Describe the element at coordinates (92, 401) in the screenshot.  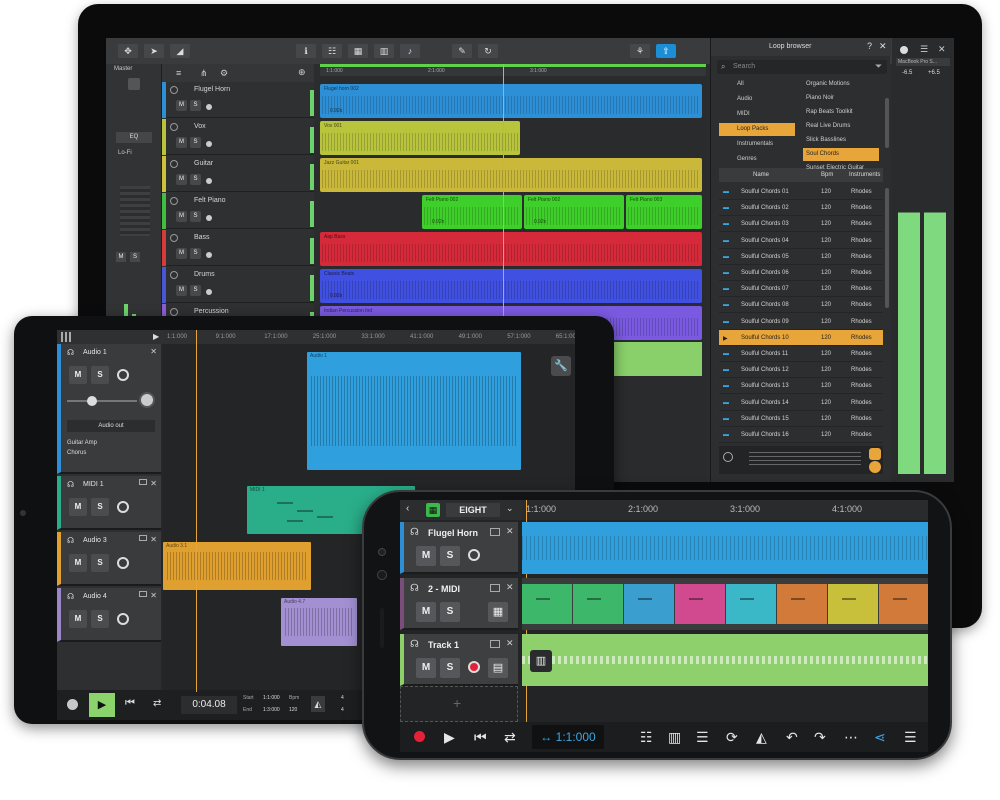
I see `volume-knob` at that location.